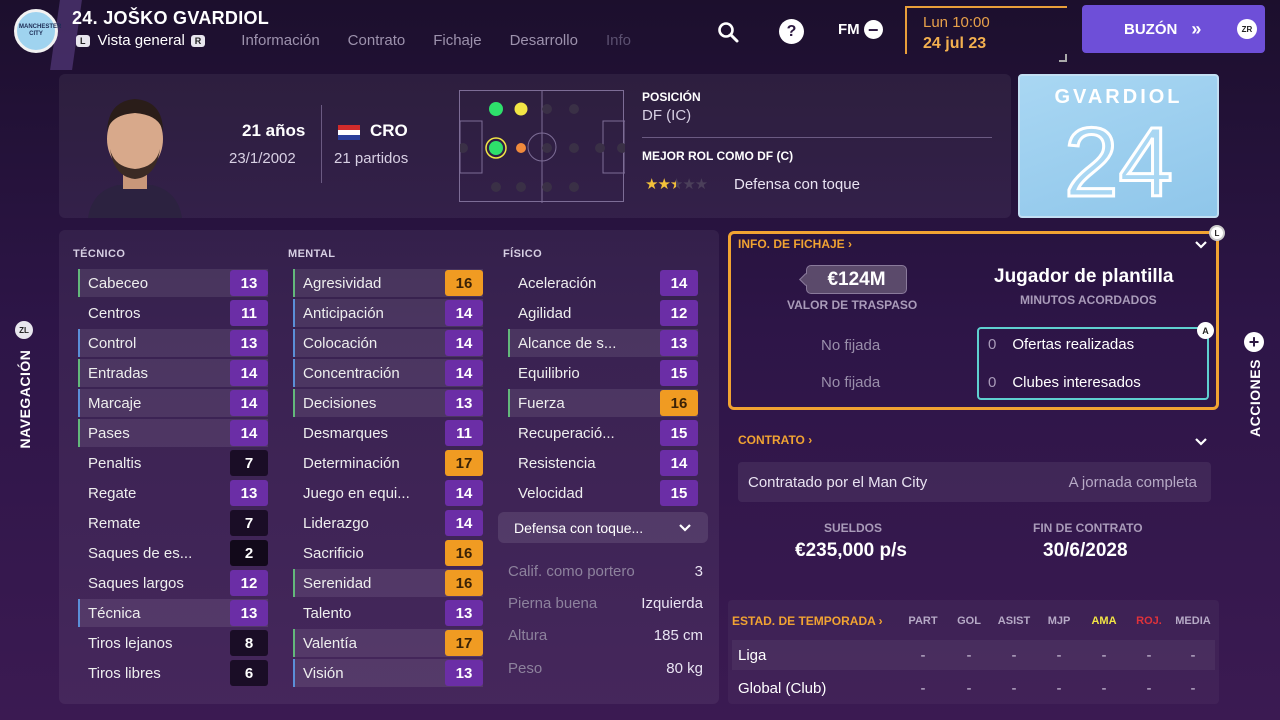  Describe the element at coordinates (173, 433) in the screenshot. I see `attr-row: Pases 14` at that location.